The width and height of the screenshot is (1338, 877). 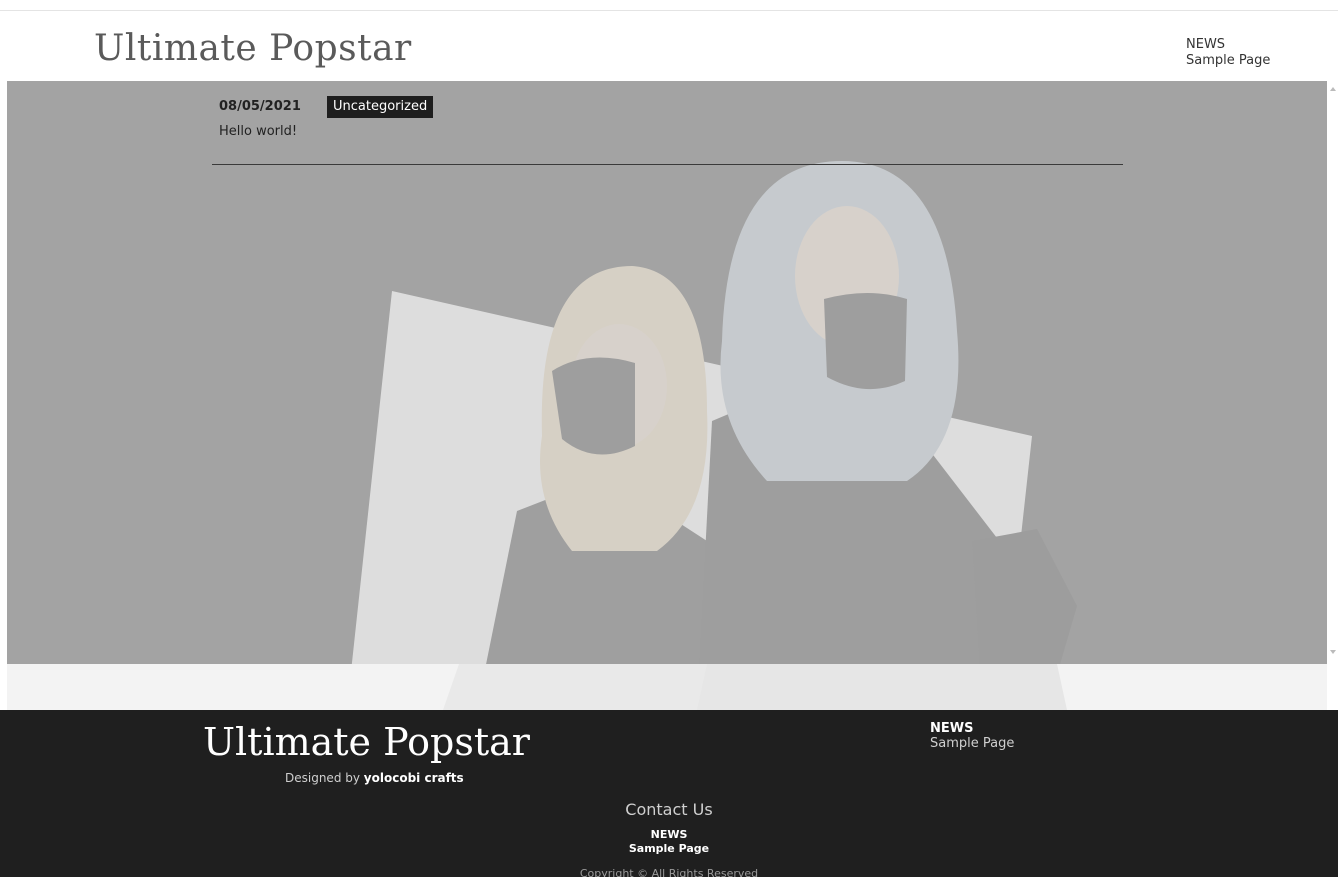 I want to click on contact-nav-link-sample-page: Sample Page, so click(x=669, y=849).